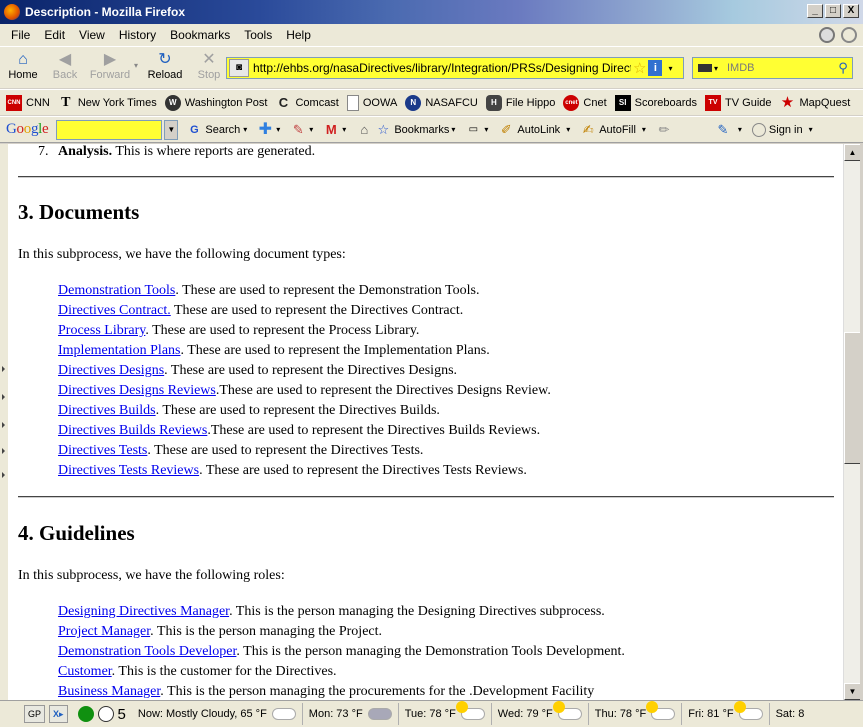  I want to click on forward-button: ▶ Forward, so click(110, 67).